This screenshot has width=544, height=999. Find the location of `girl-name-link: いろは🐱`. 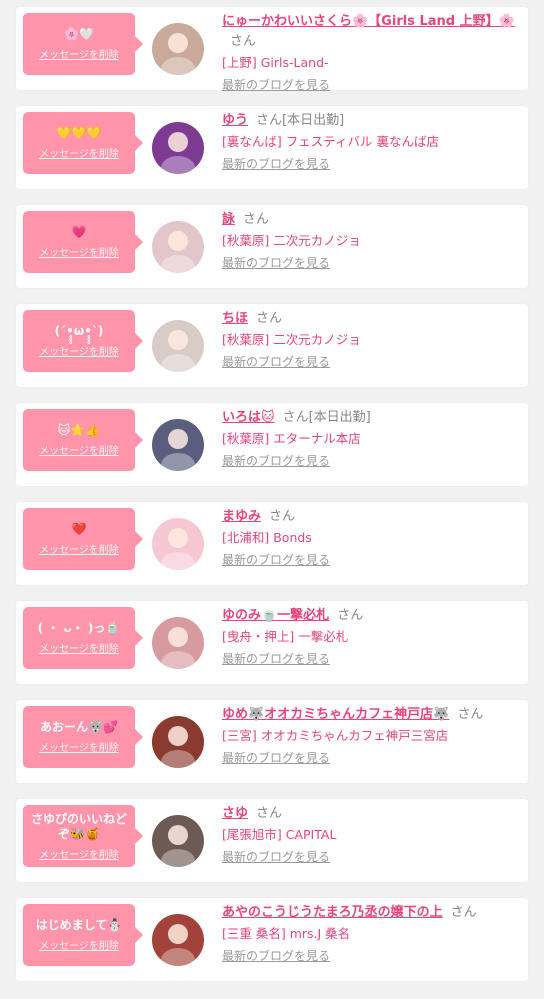

girl-name-link: いろは🐱 is located at coordinates (248, 417).